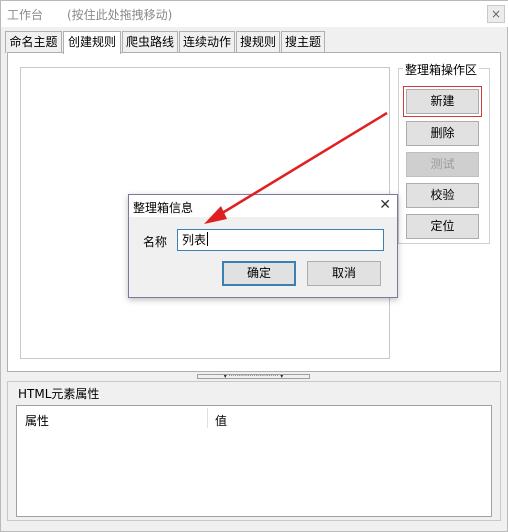 This screenshot has height=532, width=508. What do you see at coordinates (59, 394) in the screenshot?
I see `html-properties-header: HTML元素属性` at bounding box center [59, 394].